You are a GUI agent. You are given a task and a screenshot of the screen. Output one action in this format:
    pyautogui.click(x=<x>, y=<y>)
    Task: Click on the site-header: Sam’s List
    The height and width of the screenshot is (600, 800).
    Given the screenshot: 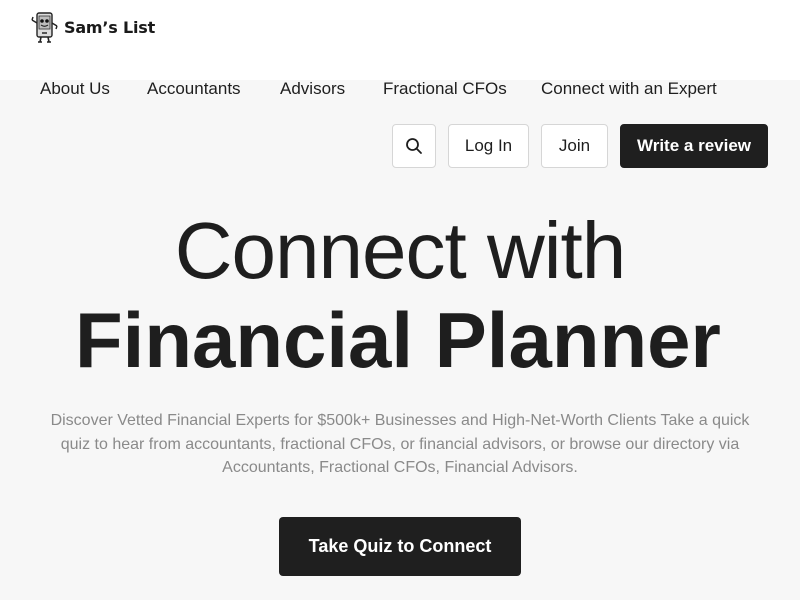 What is the action you would take?
    pyautogui.click(x=400, y=40)
    